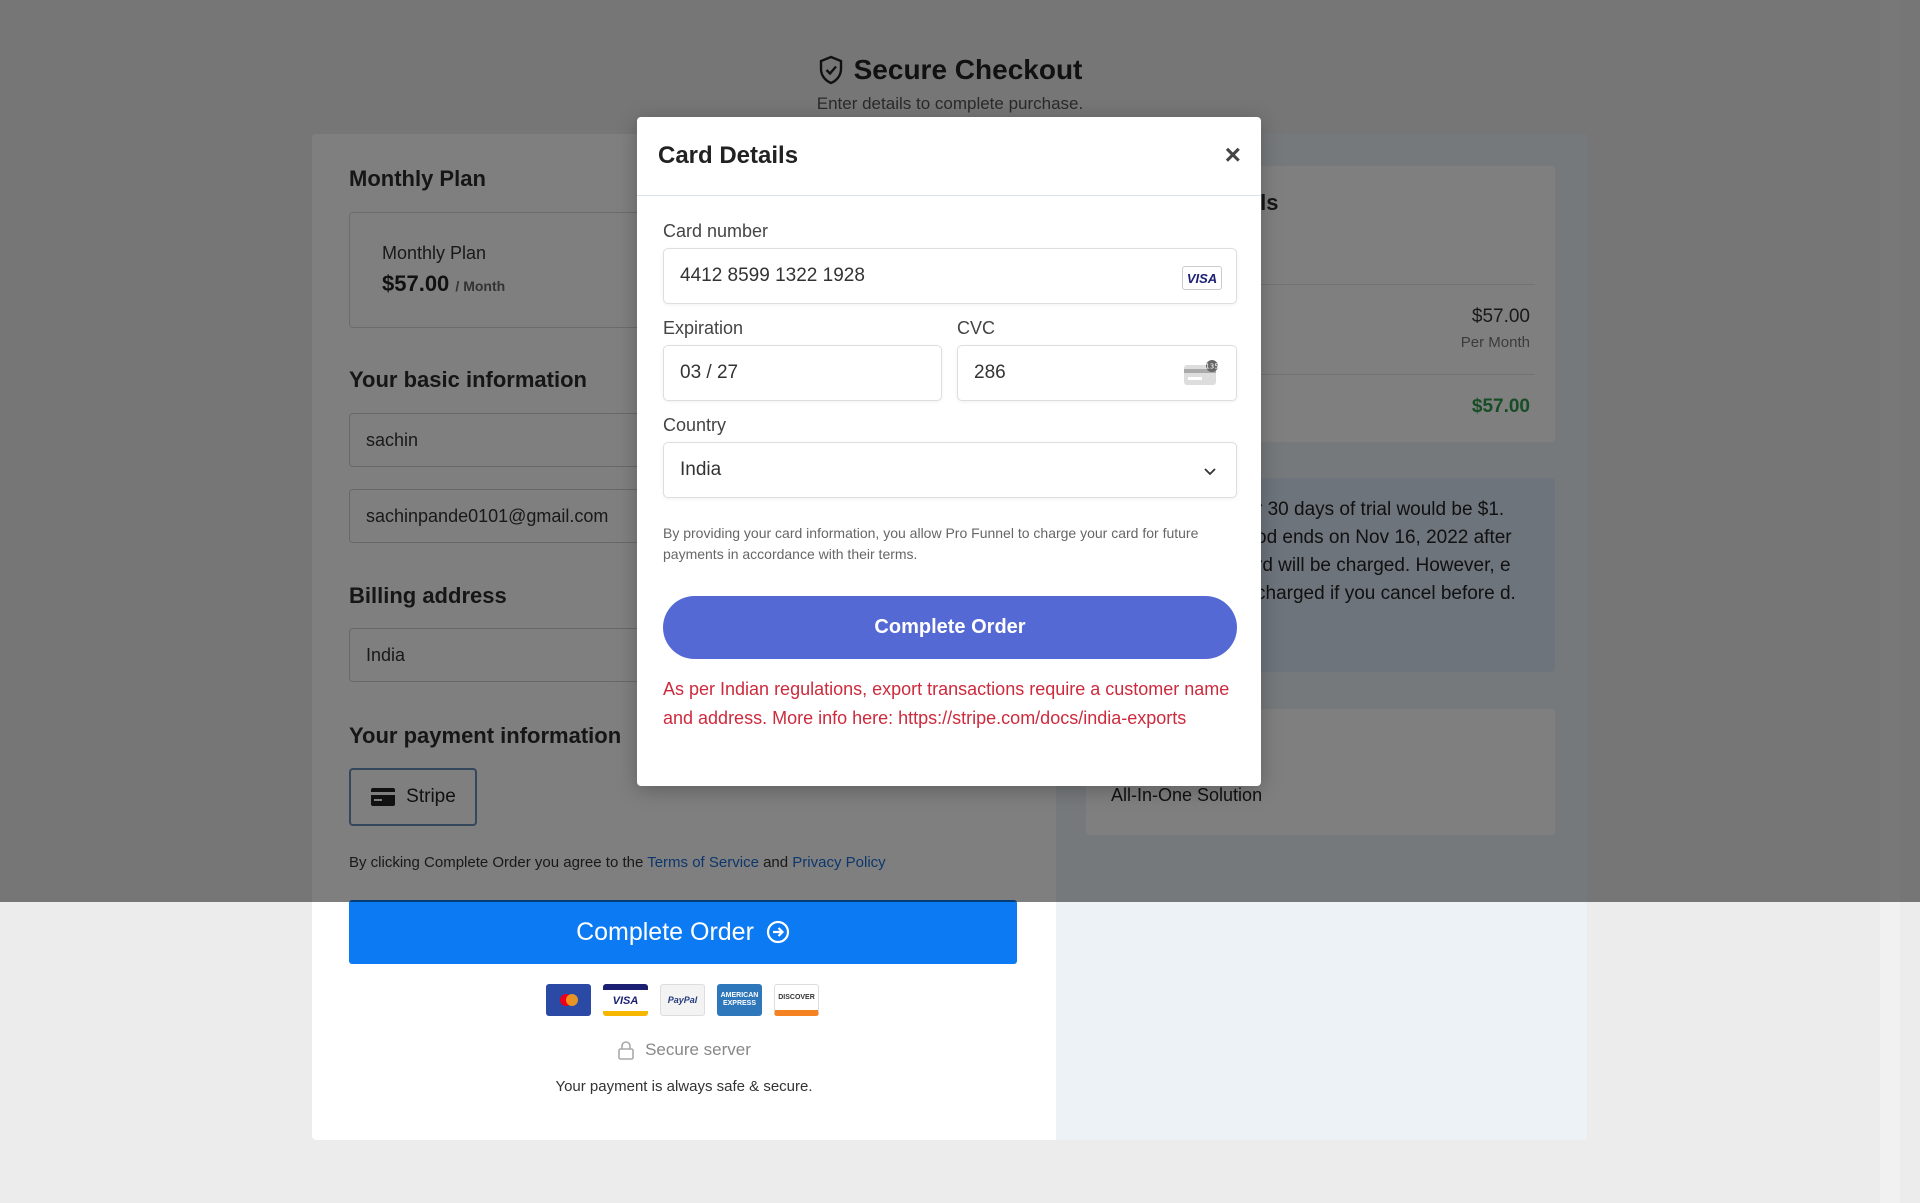  I want to click on arrow-circle-right-icon, so click(778, 932).